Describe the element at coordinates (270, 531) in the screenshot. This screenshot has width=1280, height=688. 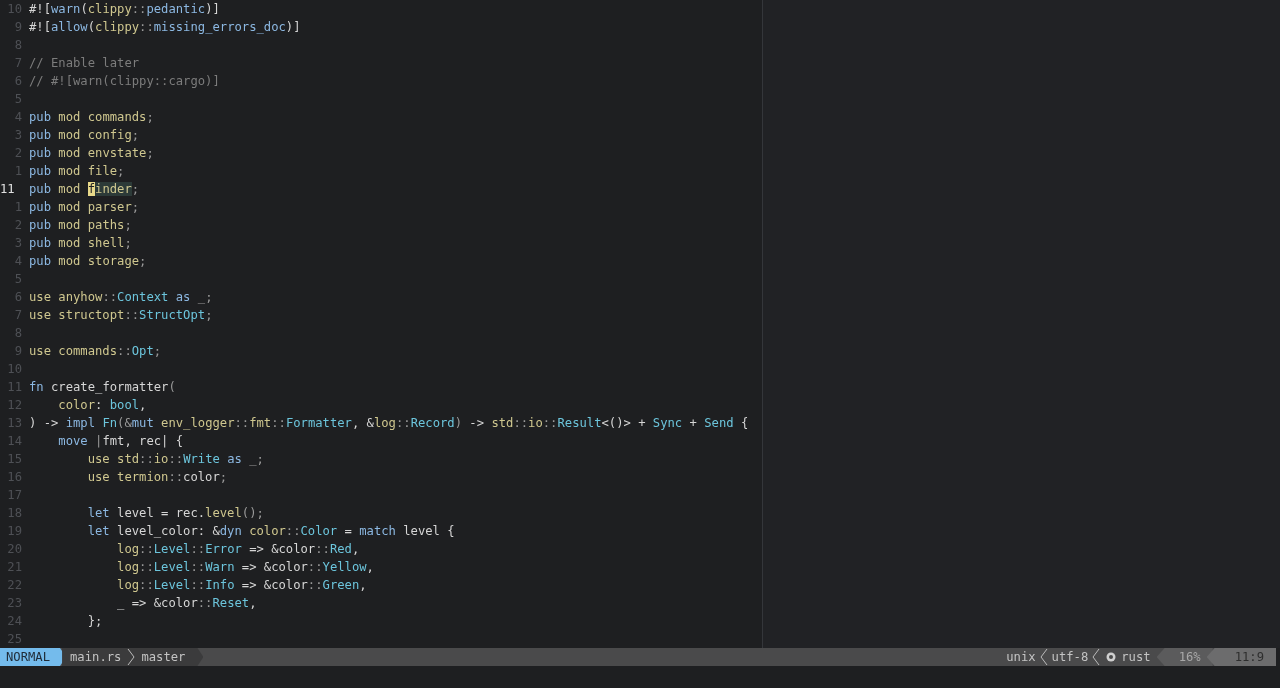
I see `code-line: let level_color: &dyn color::Color = match level {` at that location.